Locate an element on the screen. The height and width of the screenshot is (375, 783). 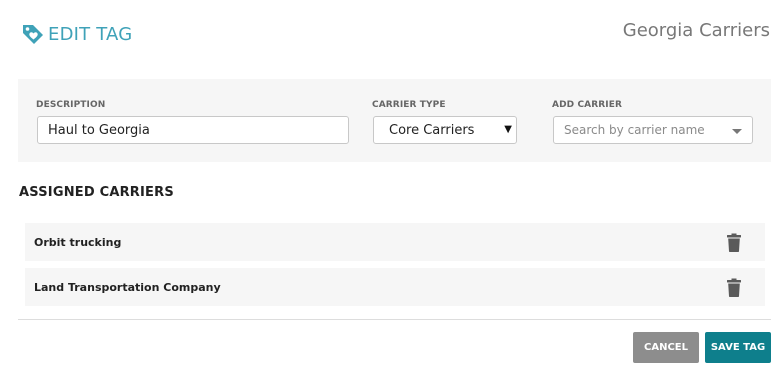
cancel-button: CANCEL is located at coordinates (666, 347).